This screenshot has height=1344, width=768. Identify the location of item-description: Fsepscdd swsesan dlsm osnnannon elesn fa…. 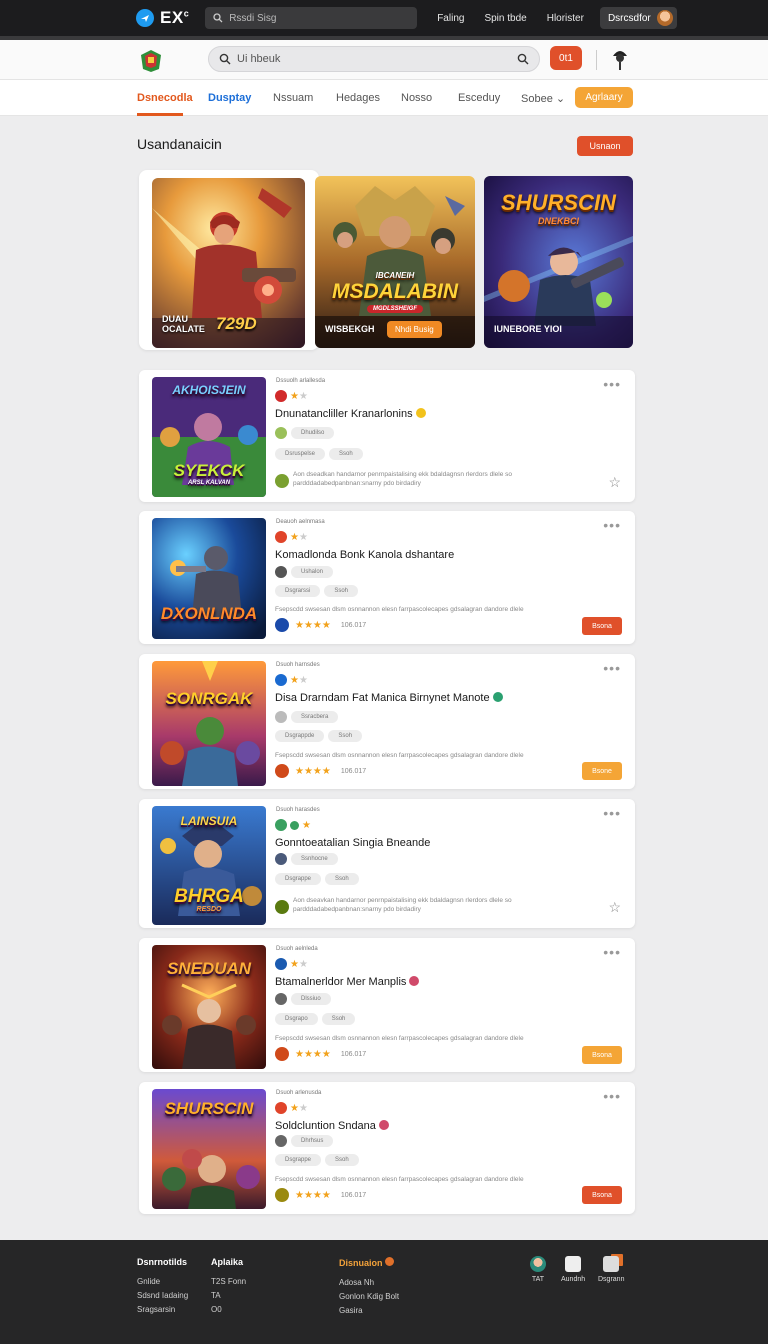
(399, 1179).